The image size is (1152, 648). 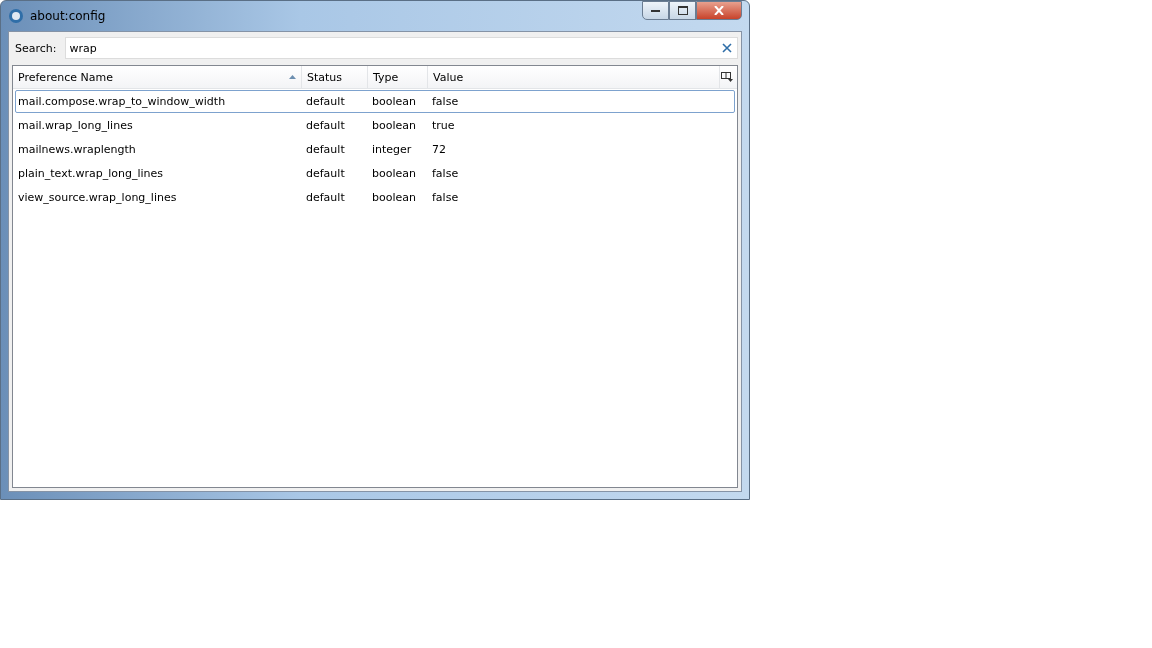 I want to click on table-row: view_source.wrap_long_lines default boolean false, so click(x=375, y=197).